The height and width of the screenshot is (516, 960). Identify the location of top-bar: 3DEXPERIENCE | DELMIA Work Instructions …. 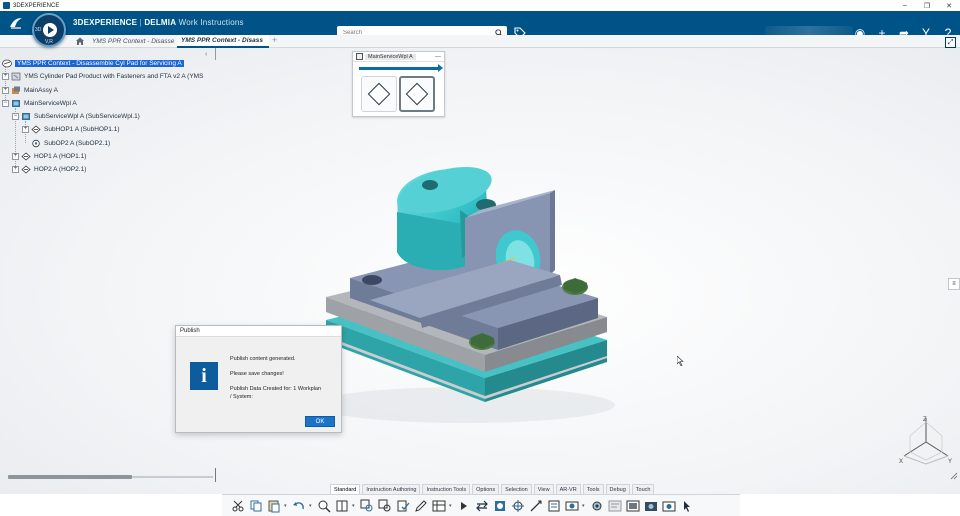
(480, 25).